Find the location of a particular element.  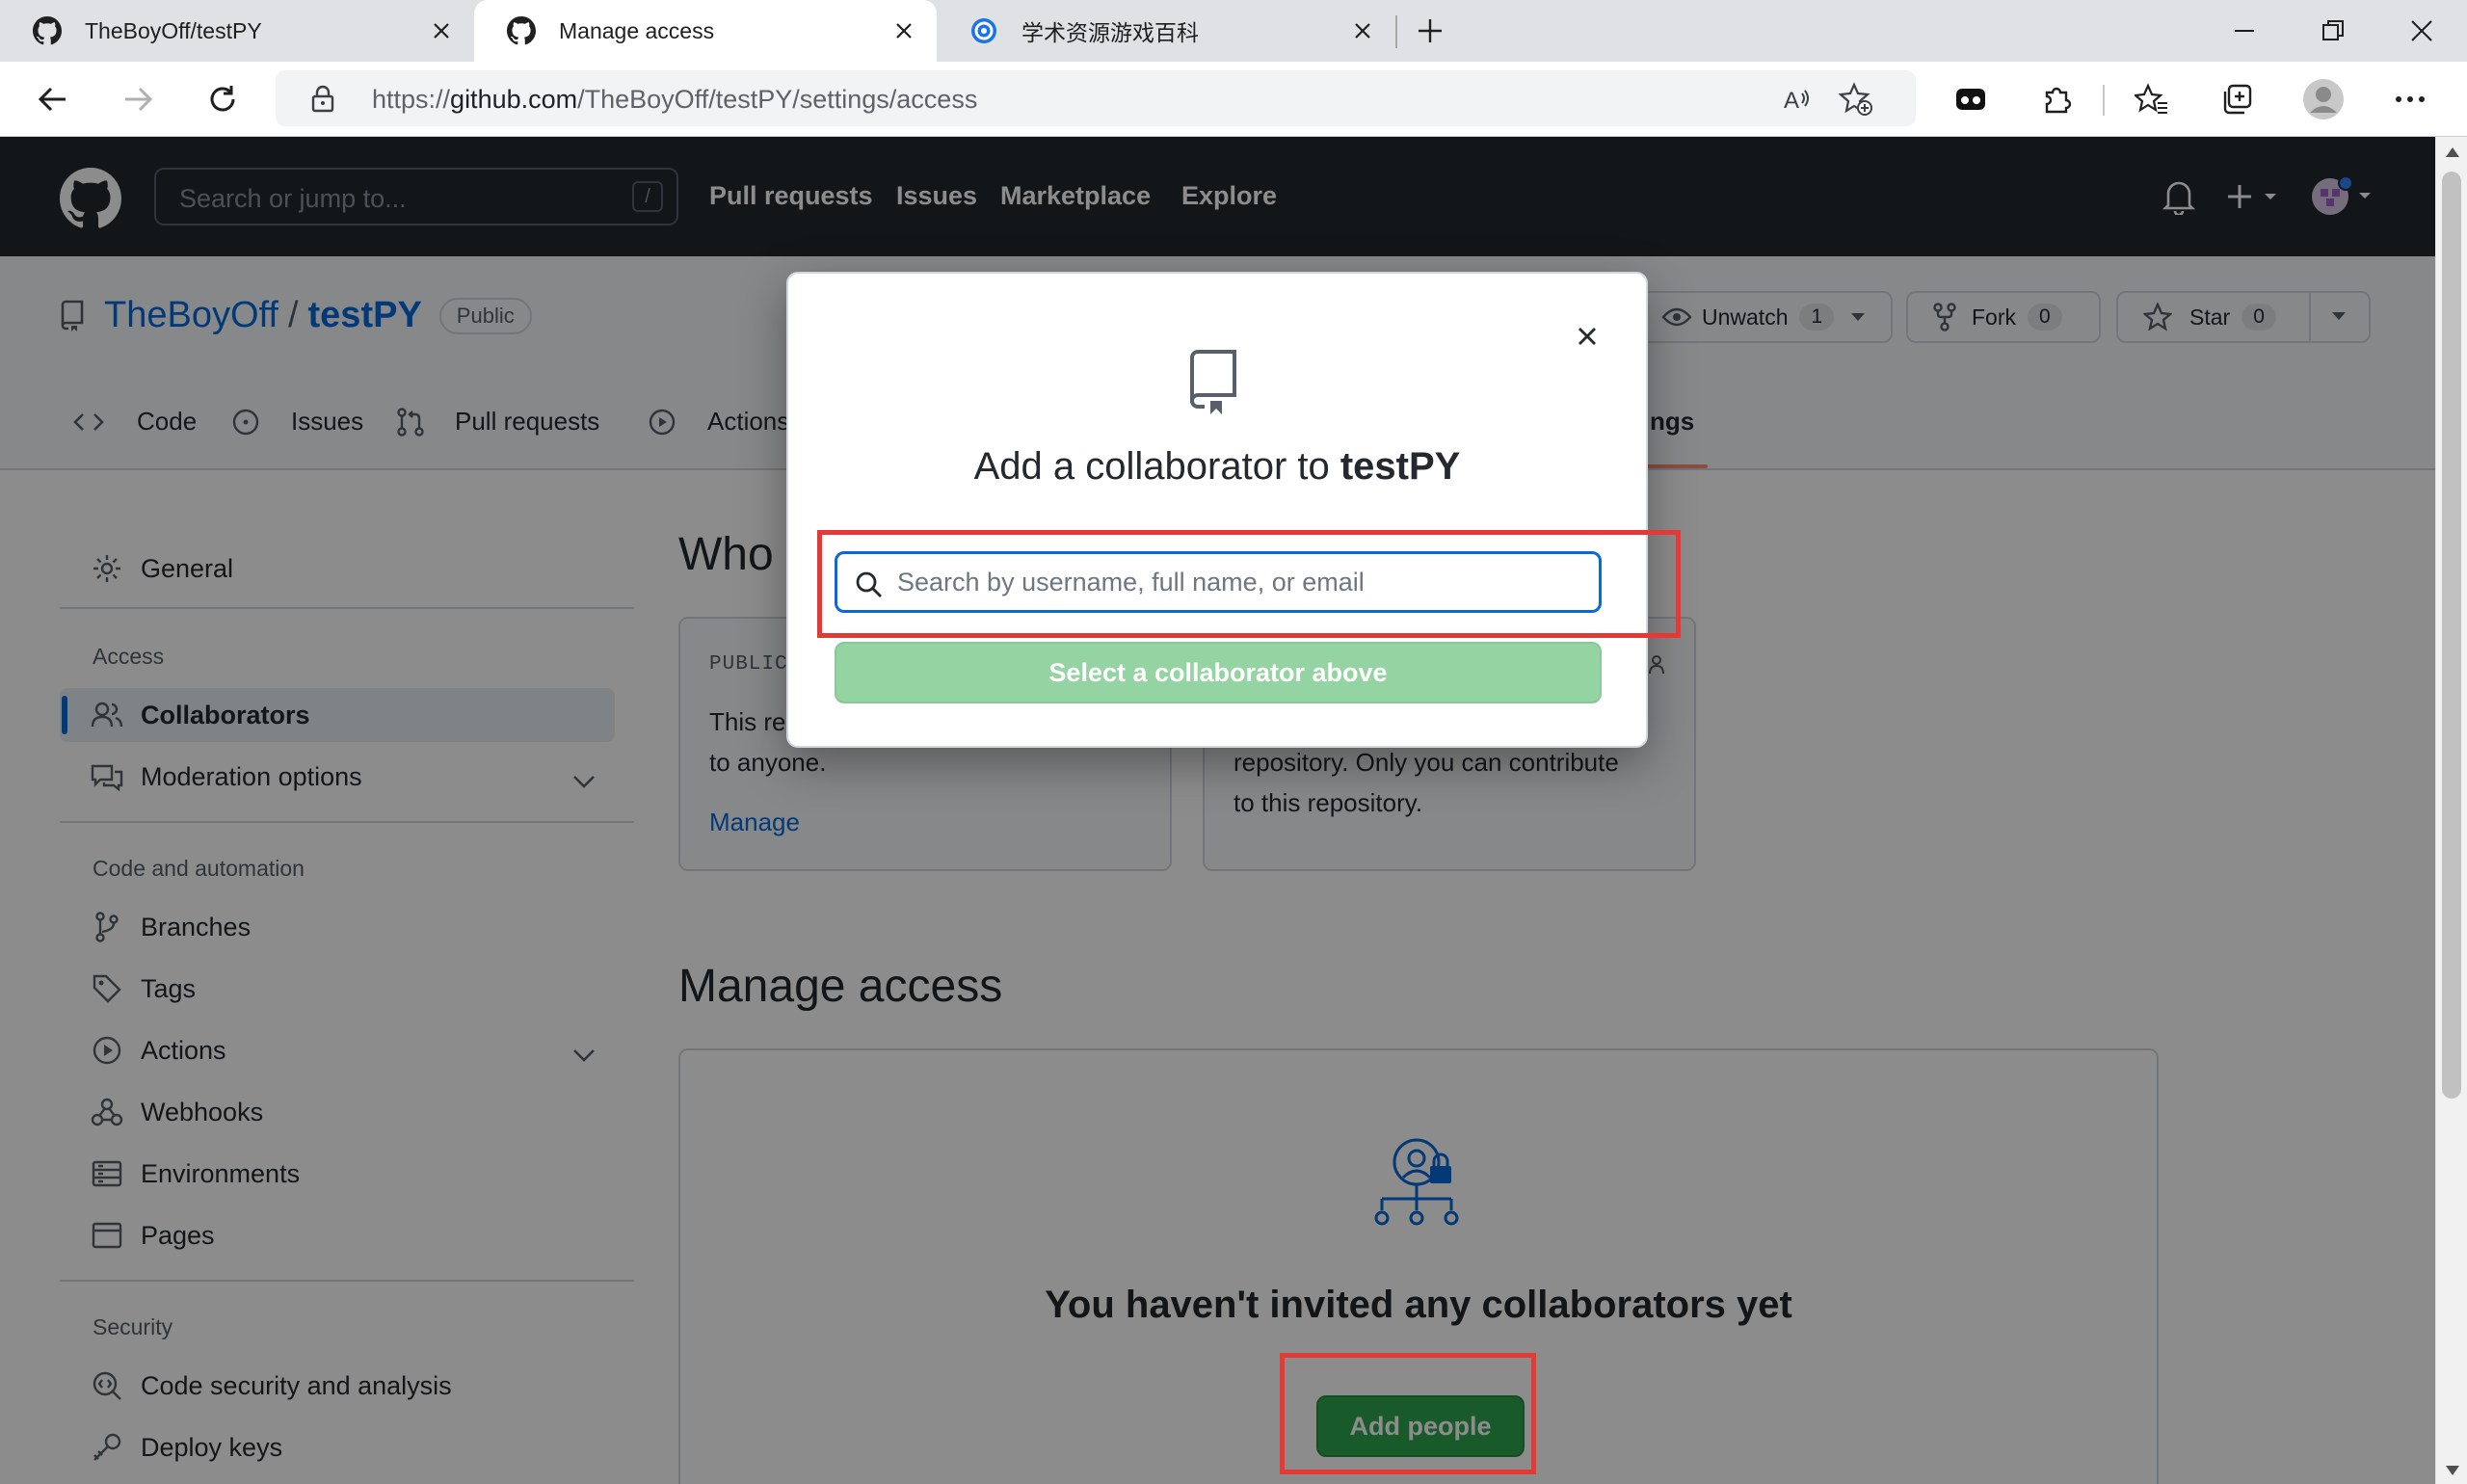

search-icon is located at coordinates (869, 587).